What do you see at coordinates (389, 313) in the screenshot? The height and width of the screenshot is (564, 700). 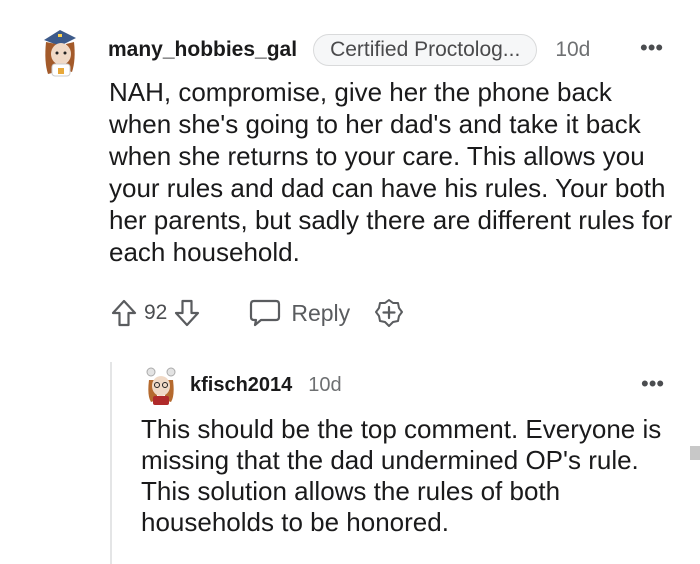 I see `award-plus-icon` at bounding box center [389, 313].